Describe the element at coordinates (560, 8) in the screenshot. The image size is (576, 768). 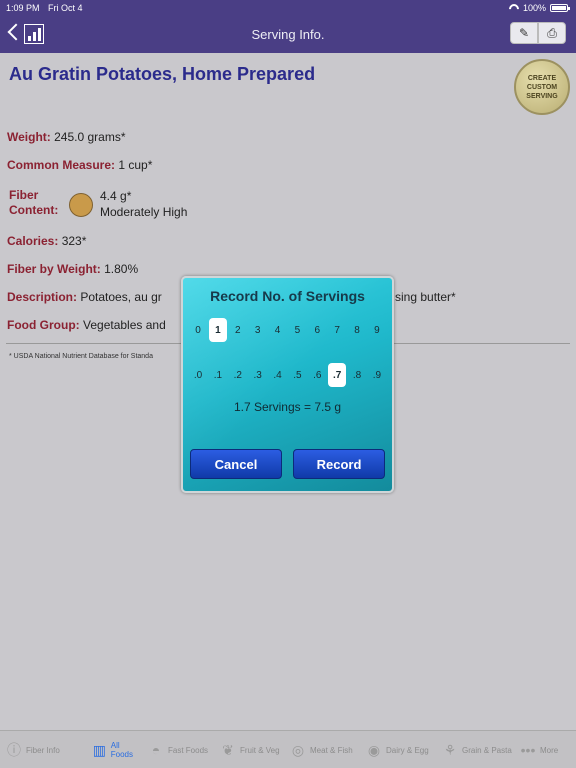
I see `battery-icon` at that location.